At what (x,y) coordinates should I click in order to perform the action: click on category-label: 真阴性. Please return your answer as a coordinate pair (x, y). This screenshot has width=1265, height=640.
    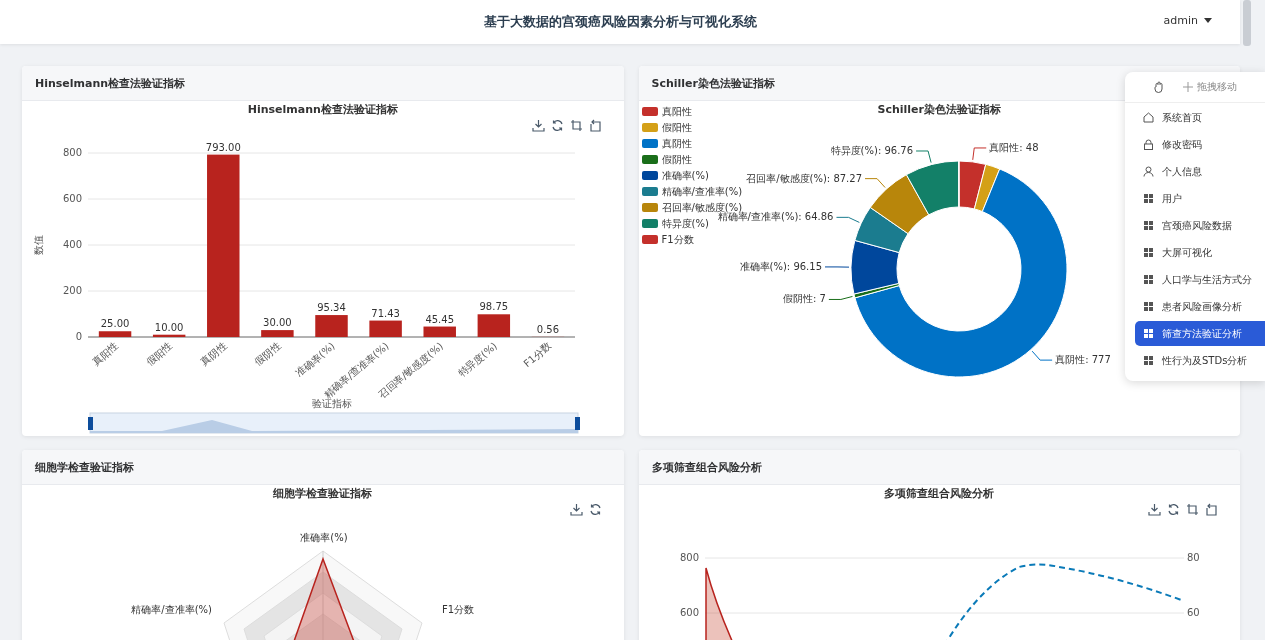
    Looking at the image, I should click on (213, 354).